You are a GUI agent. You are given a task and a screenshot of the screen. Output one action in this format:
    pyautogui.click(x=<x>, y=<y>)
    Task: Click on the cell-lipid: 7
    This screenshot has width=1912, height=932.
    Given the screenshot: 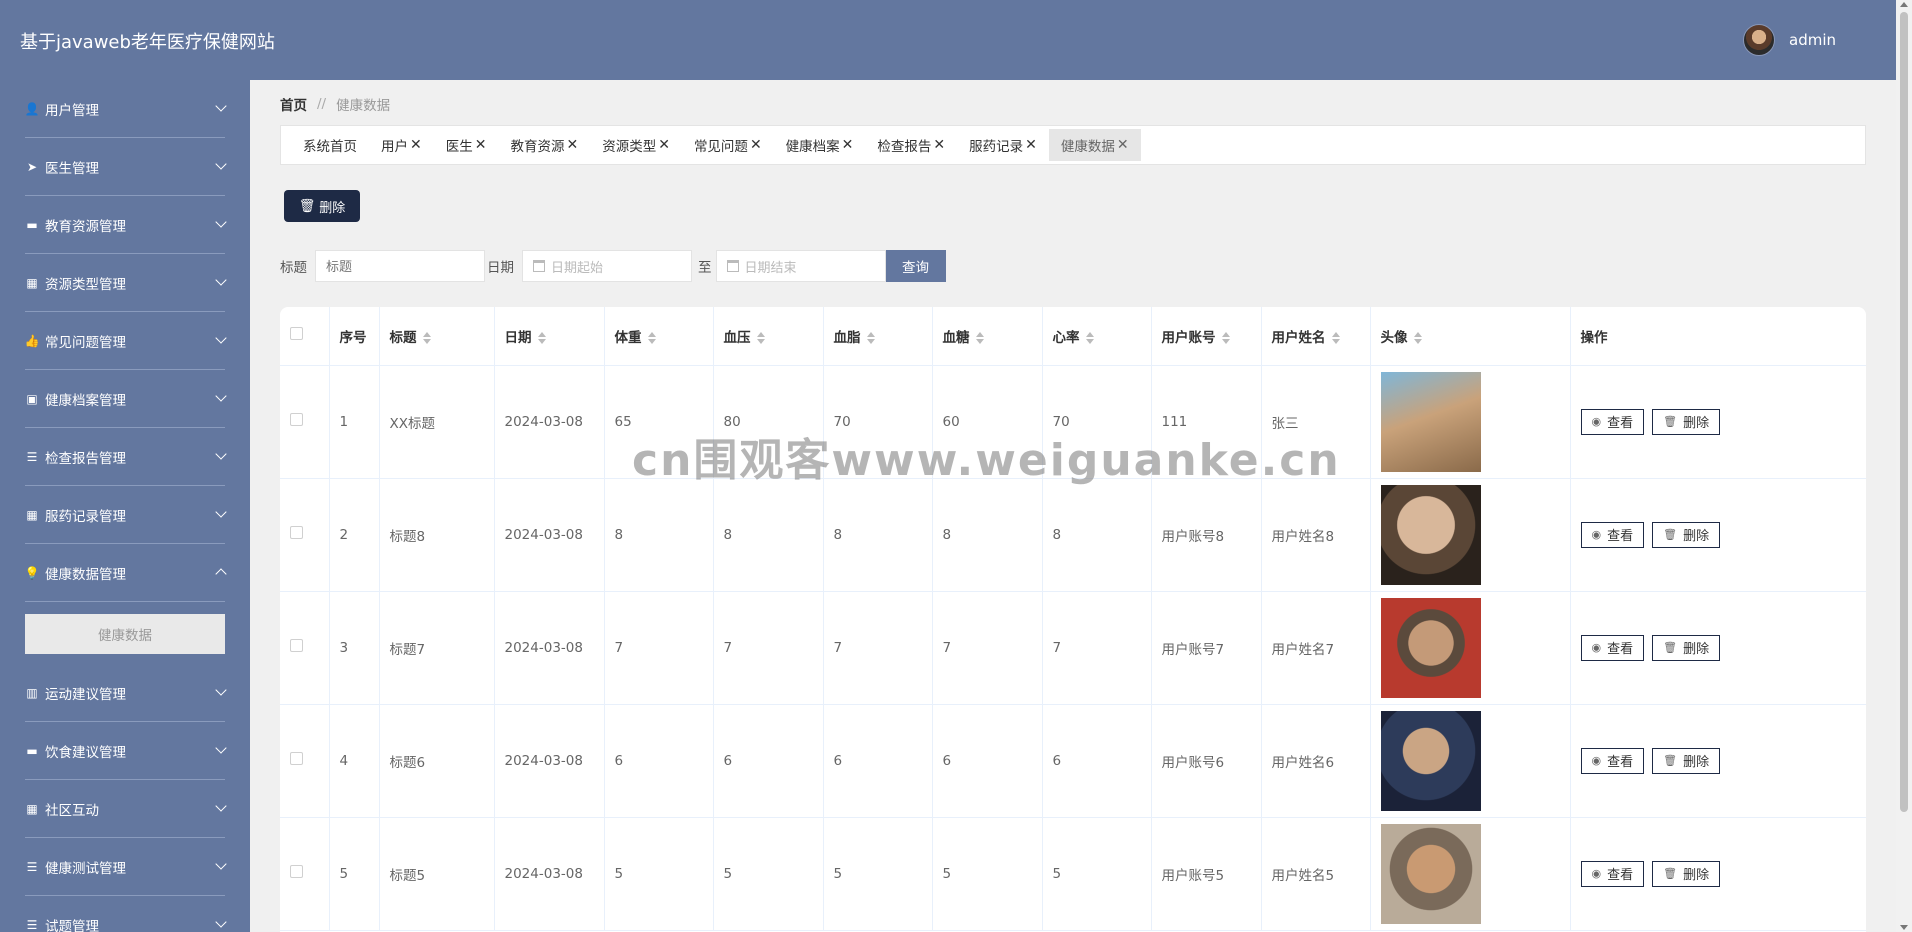 What is the action you would take?
    pyautogui.click(x=878, y=648)
    